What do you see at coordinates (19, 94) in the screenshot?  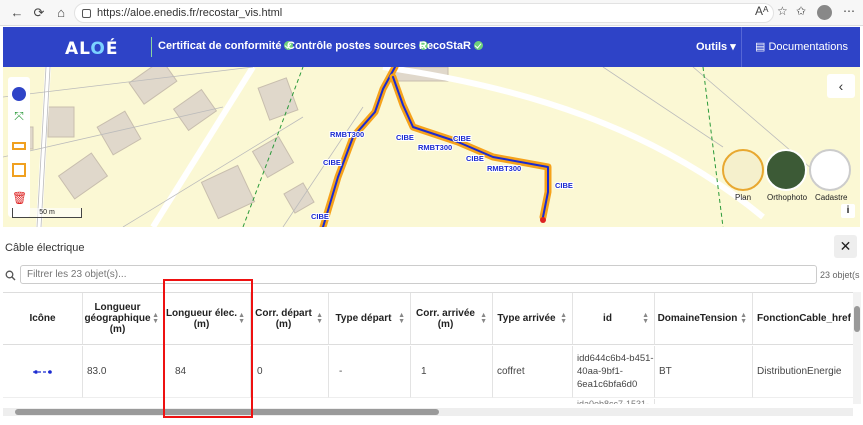 I see `globe-icon` at bounding box center [19, 94].